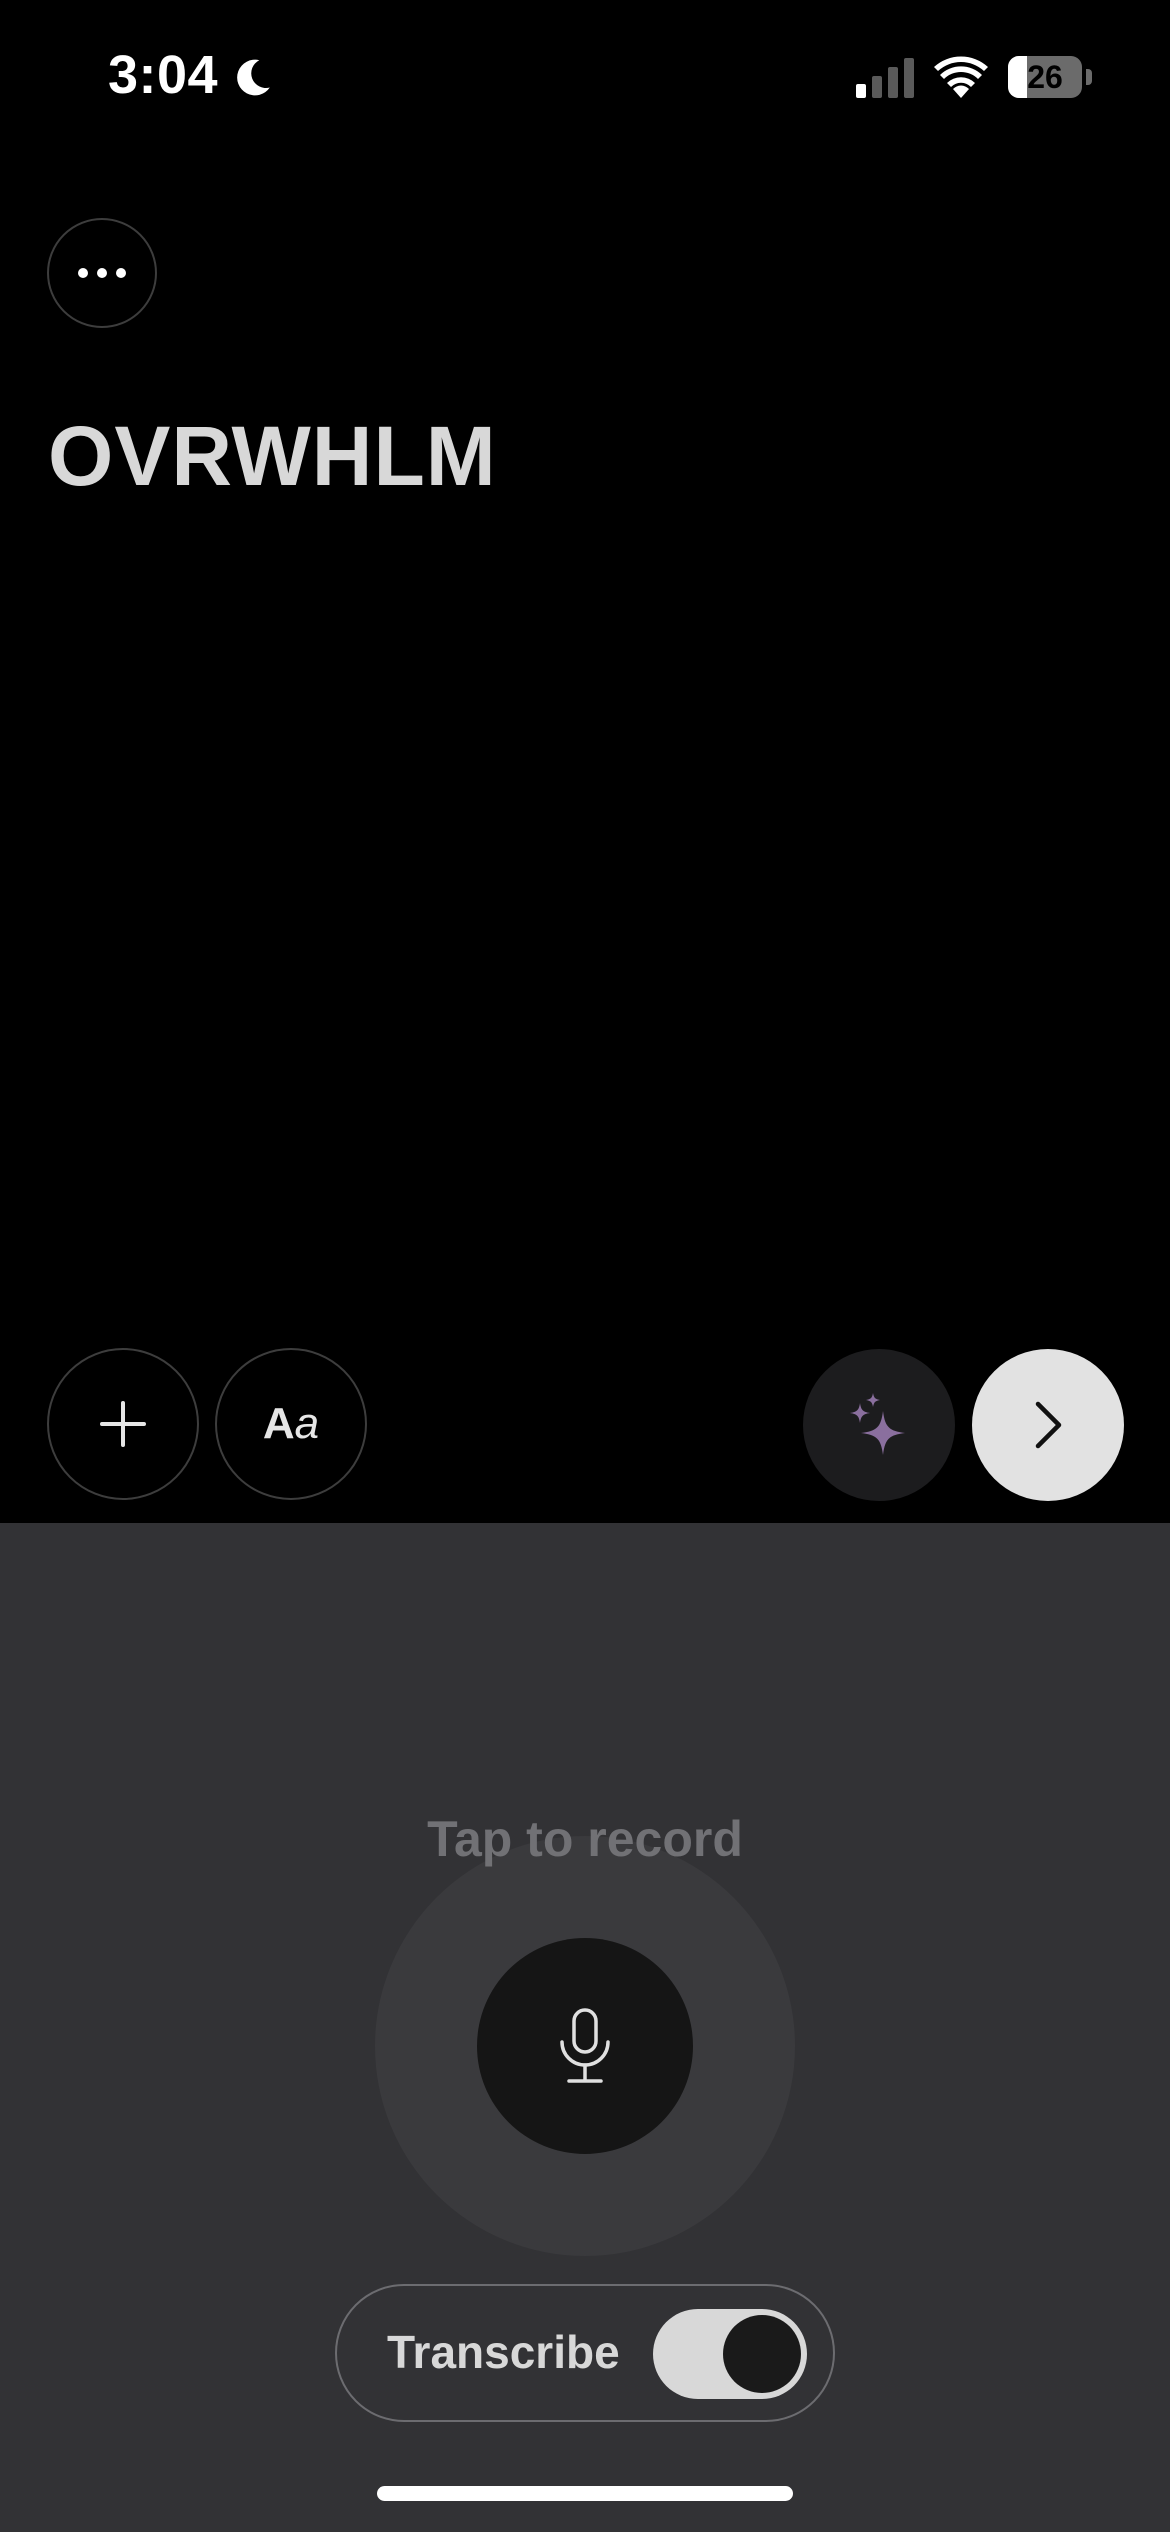 This screenshot has height=2532, width=1170. I want to click on sparkles-icon, so click(877, 1424).